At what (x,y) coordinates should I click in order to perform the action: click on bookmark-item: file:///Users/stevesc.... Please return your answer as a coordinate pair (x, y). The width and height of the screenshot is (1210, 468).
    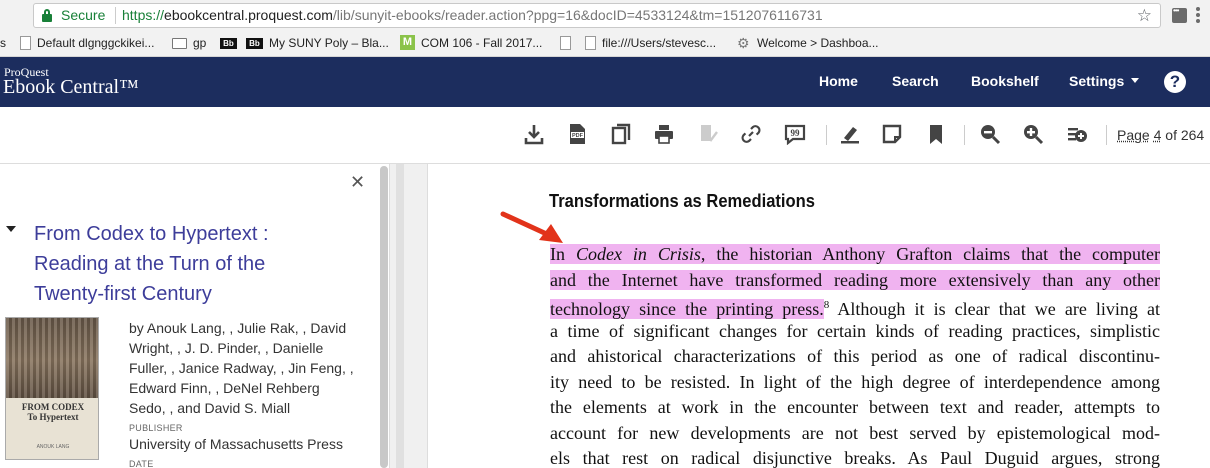
    Looking at the image, I should click on (650, 43).